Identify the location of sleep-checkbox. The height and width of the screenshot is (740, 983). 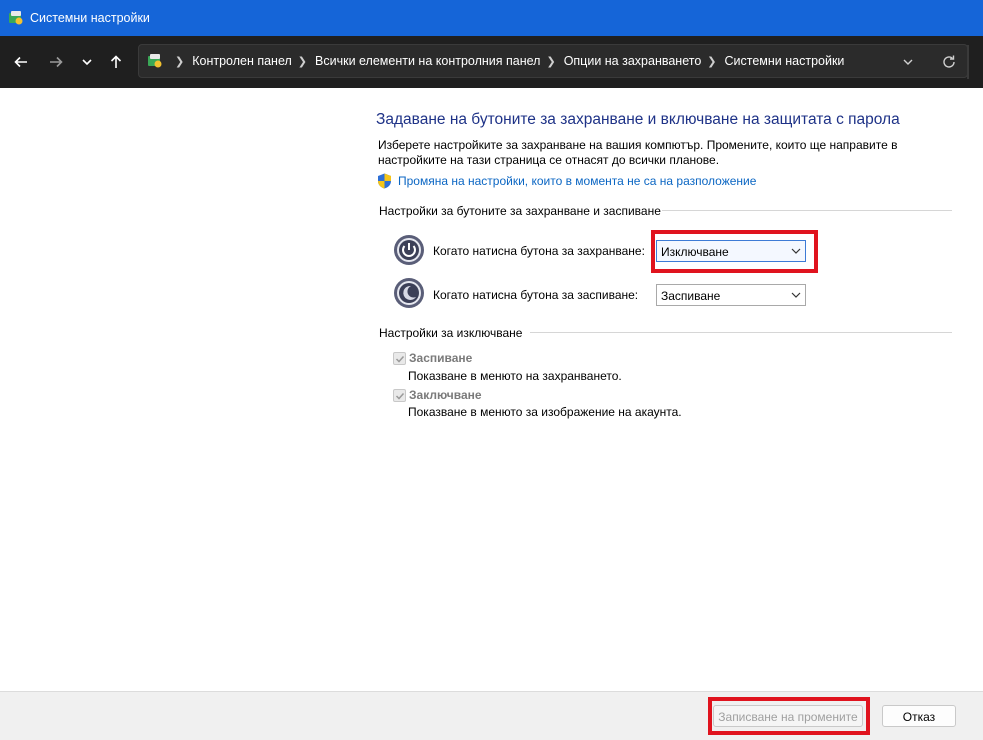
(399, 358).